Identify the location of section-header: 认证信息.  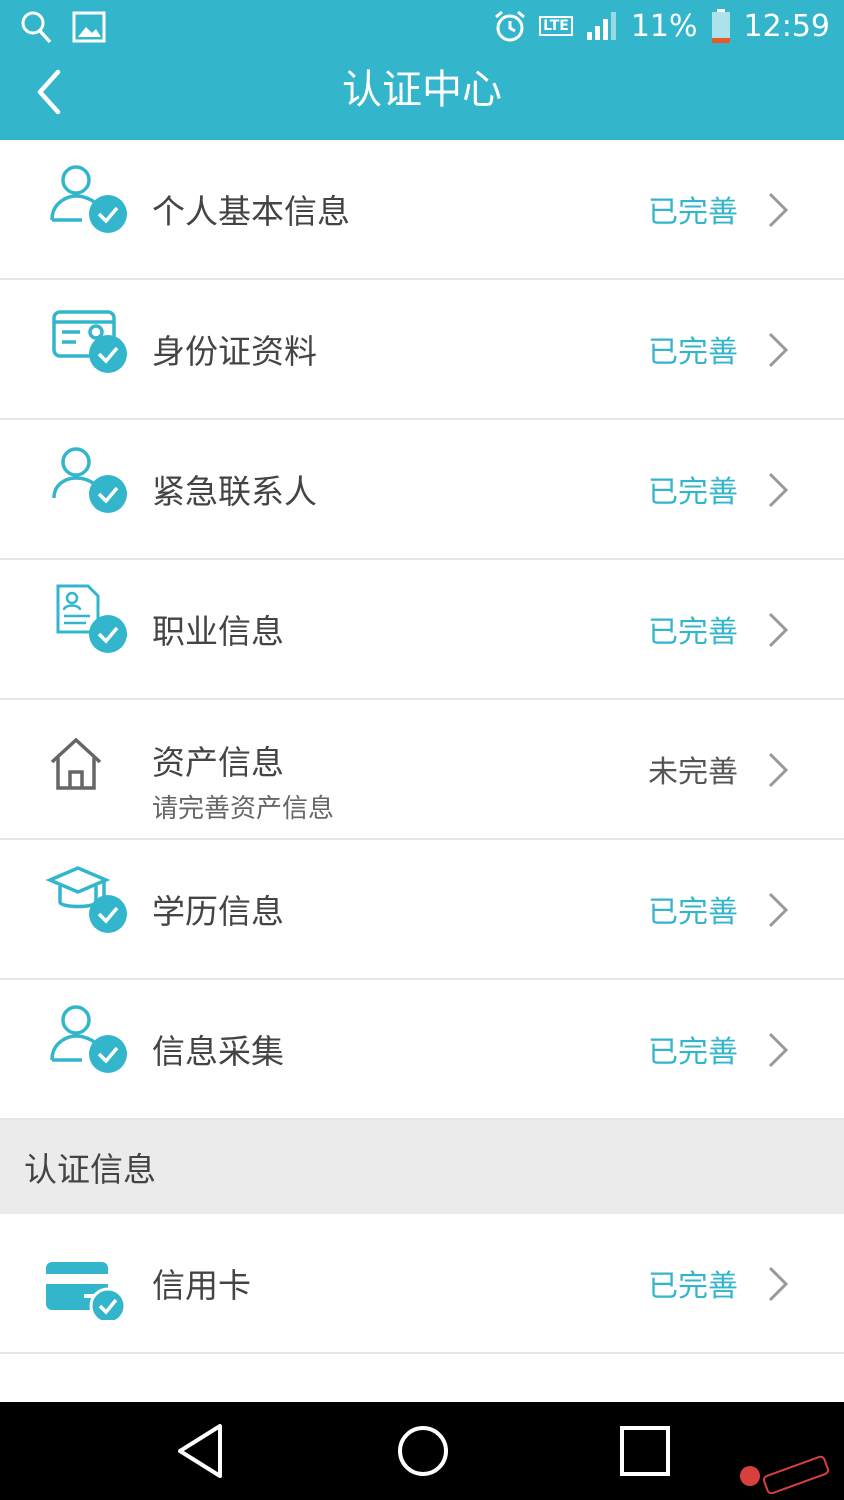
(422, 1167).